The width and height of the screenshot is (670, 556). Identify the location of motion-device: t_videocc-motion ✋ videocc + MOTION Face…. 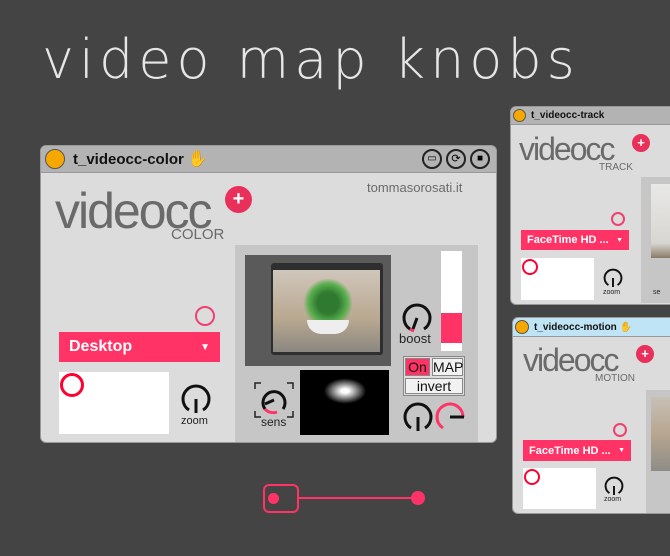
(591, 415).